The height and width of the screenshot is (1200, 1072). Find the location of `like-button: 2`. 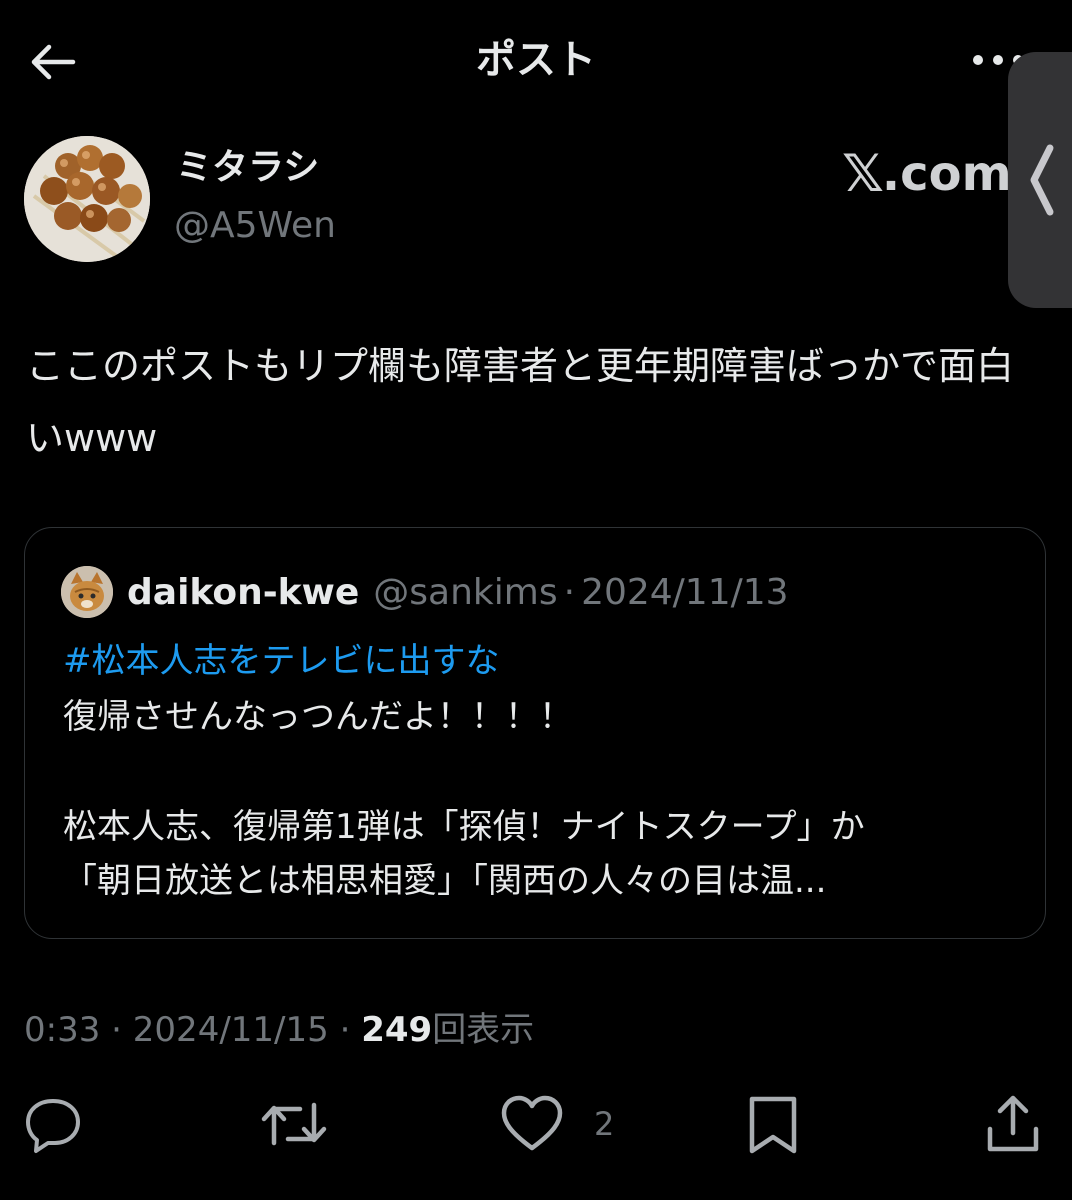

like-button: 2 is located at coordinates (557, 1124).